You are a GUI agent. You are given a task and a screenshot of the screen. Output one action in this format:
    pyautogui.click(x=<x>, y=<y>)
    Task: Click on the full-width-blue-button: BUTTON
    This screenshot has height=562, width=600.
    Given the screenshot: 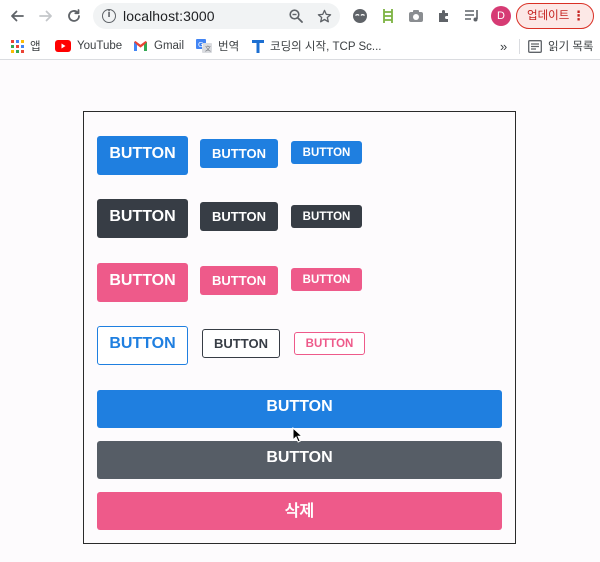 What is the action you would take?
    pyautogui.click(x=299, y=409)
    